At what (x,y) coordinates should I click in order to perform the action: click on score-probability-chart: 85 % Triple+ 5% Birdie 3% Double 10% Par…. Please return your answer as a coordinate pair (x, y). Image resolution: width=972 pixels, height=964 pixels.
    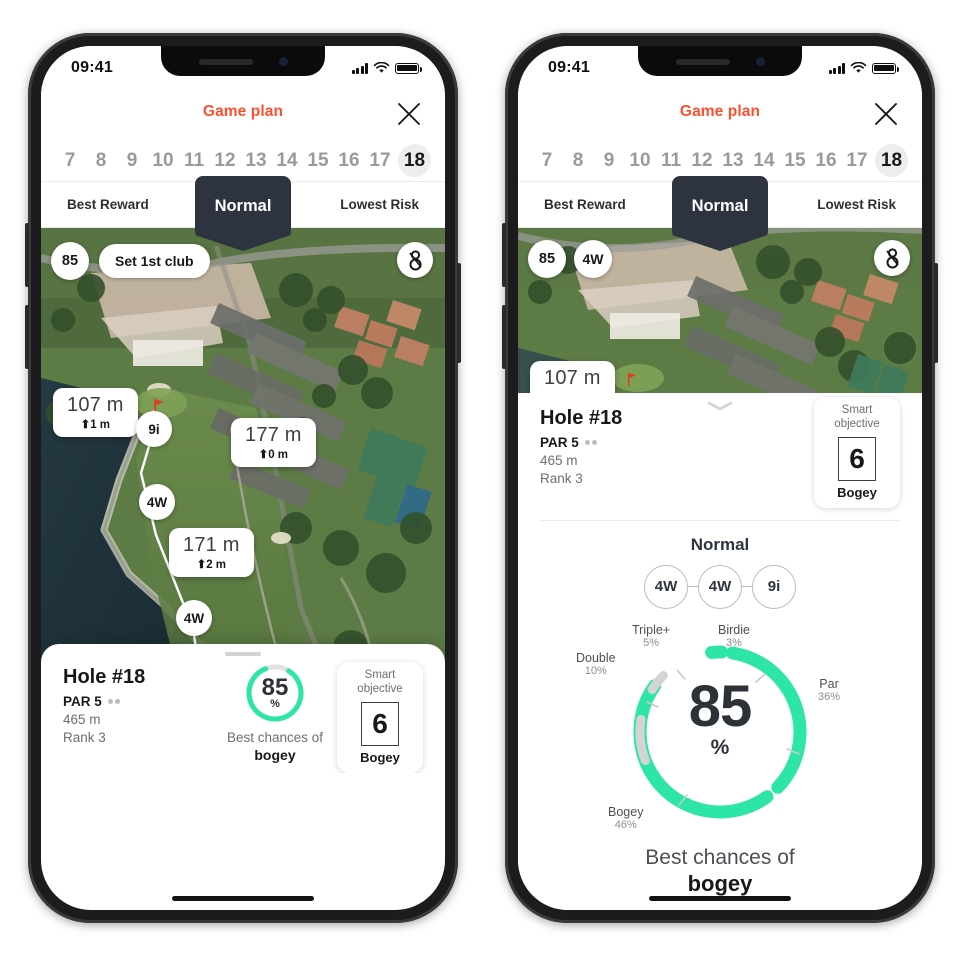
    Looking at the image, I should click on (720, 727).